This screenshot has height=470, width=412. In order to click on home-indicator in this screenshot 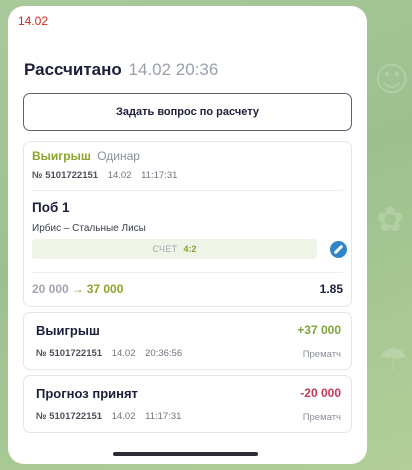, I will do `click(185, 454)`.